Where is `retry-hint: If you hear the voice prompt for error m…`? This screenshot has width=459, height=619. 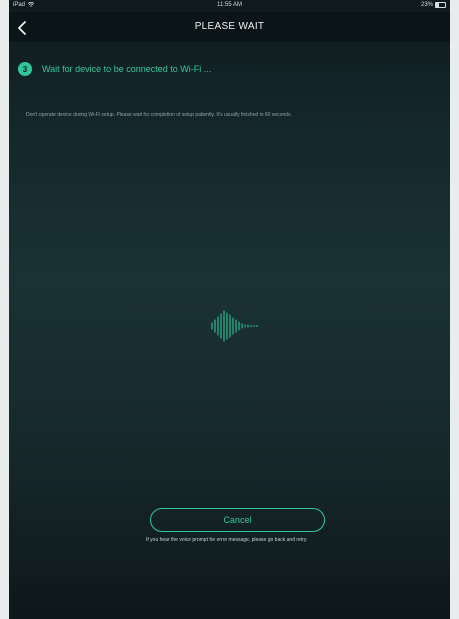
retry-hint: If you hear the voice prompt for error m… is located at coordinates (227, 540).